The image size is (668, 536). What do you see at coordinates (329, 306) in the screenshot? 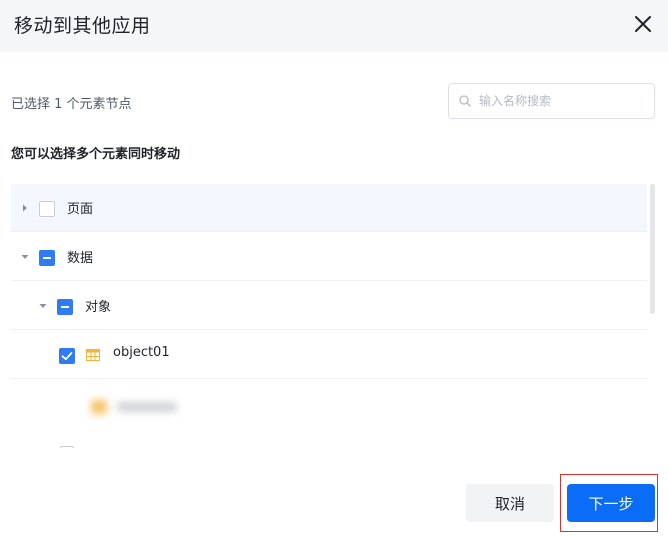
I see `tree-node-object: 对象` at bounding box center [329, 306].